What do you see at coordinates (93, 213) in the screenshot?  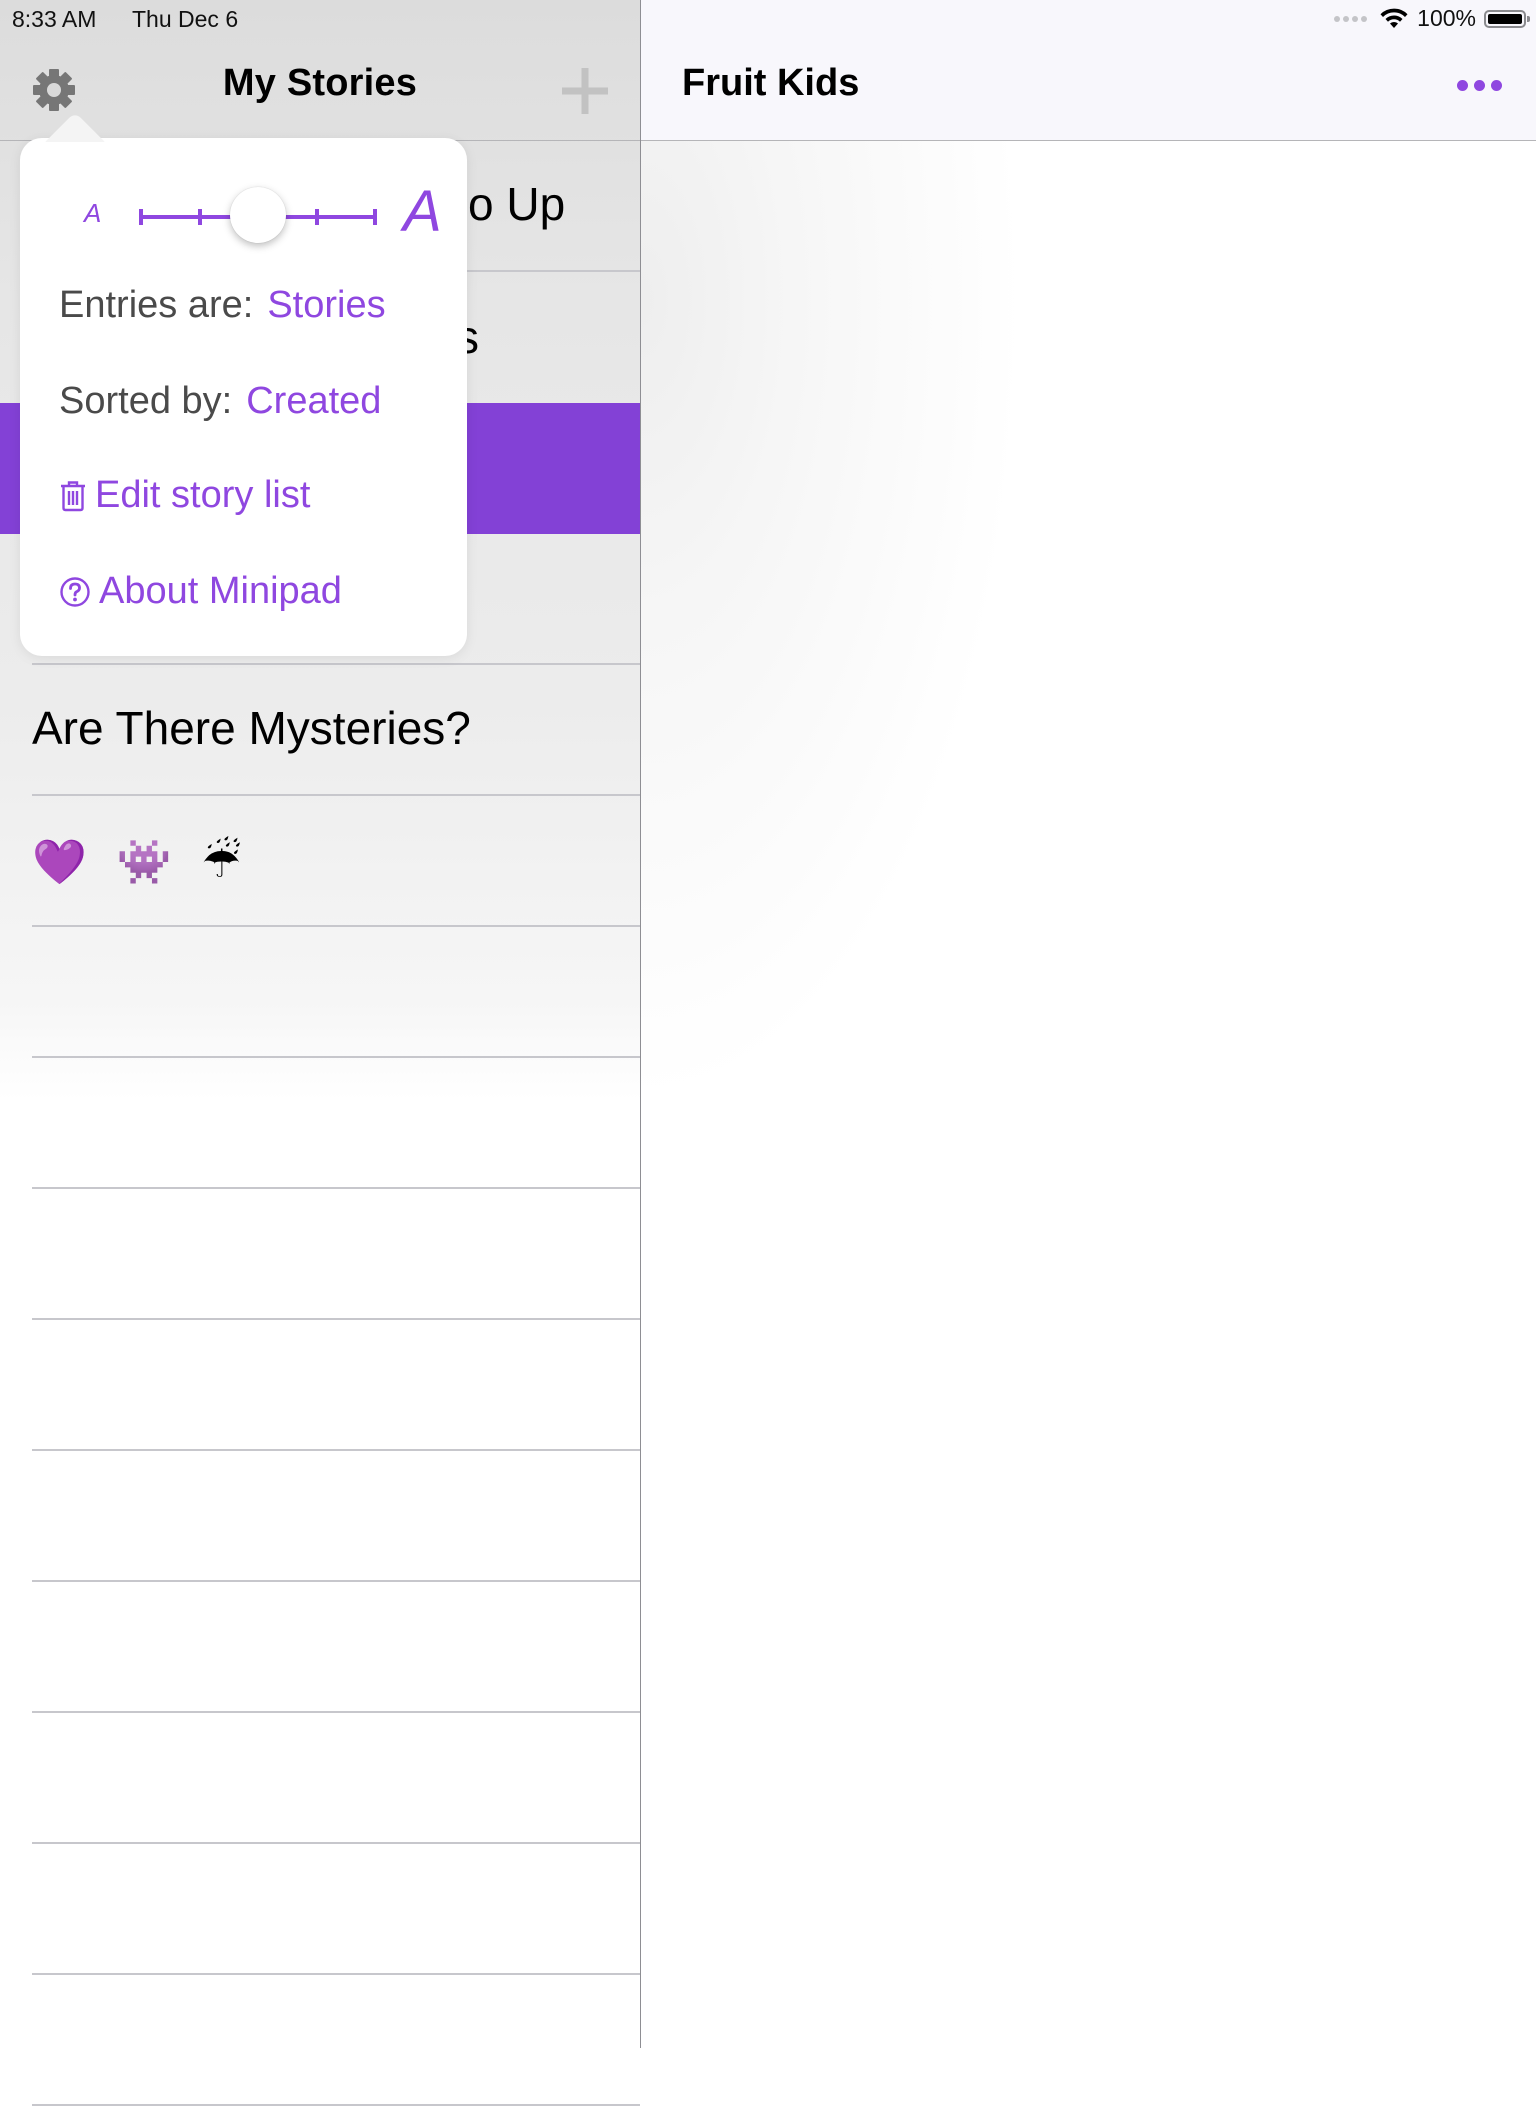 I see `small-font-icon: A` at bounding box center [93, 213].